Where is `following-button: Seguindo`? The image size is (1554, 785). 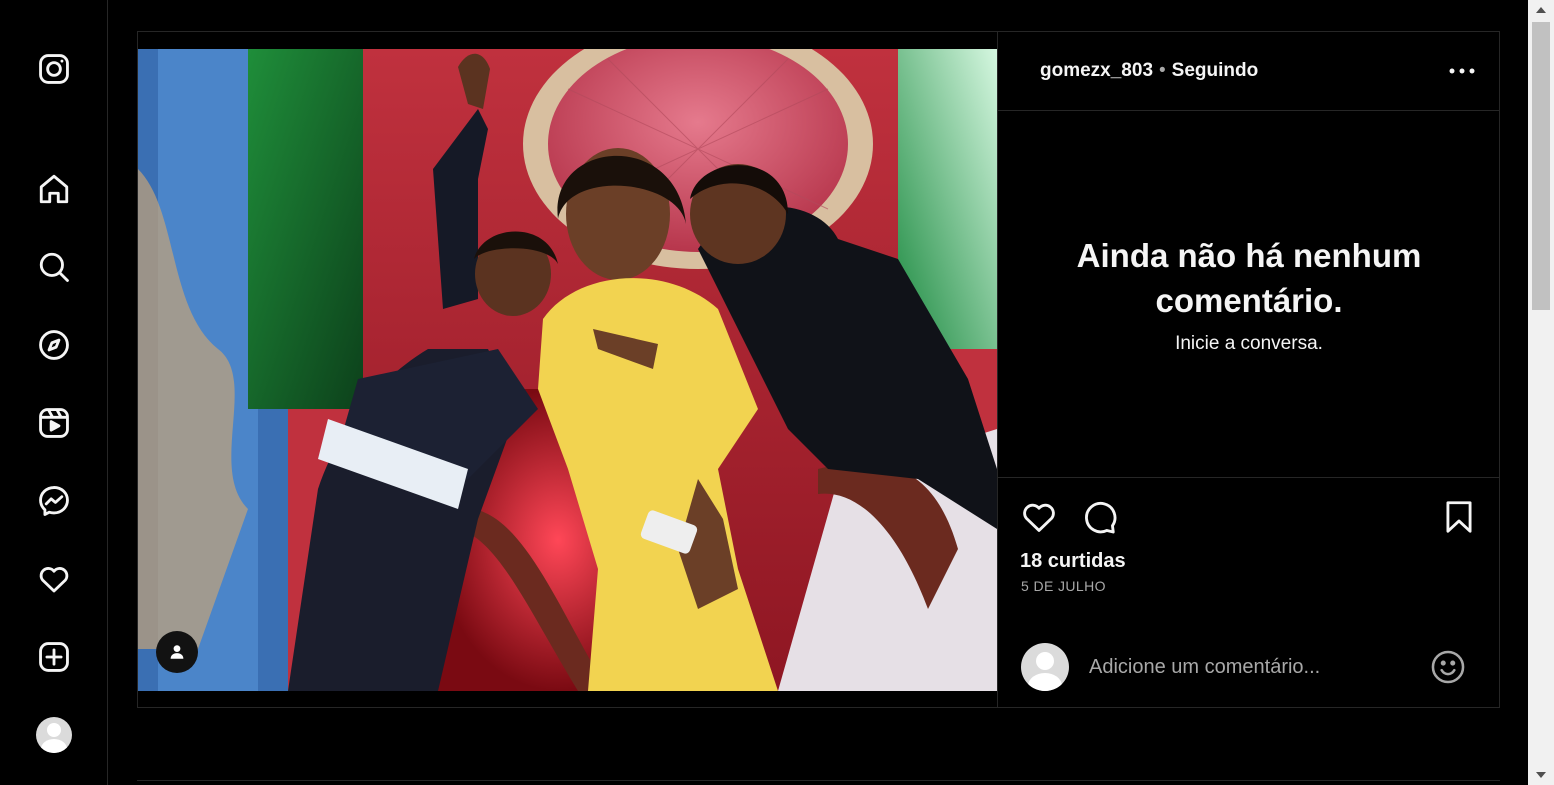 following-button: Seguindo is located at coordinates (1215, 71).